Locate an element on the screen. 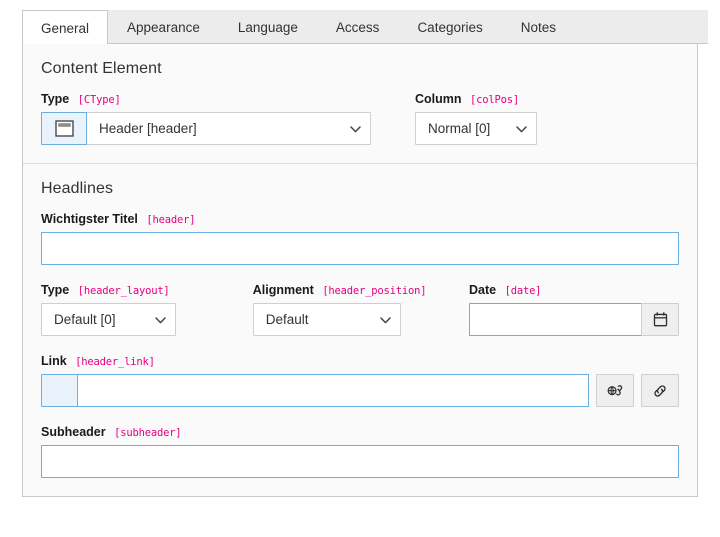 This screenshot has width=720, height=537. section-title-content-element: Content Element is located at coordinates (101, 68).